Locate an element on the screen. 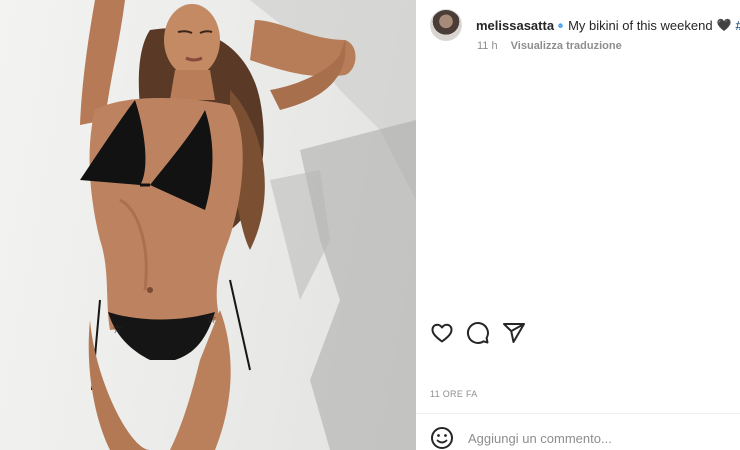 The height and width of the screenshot is (450, 740). heart-outline-icon is located at coordinates (442, 333).